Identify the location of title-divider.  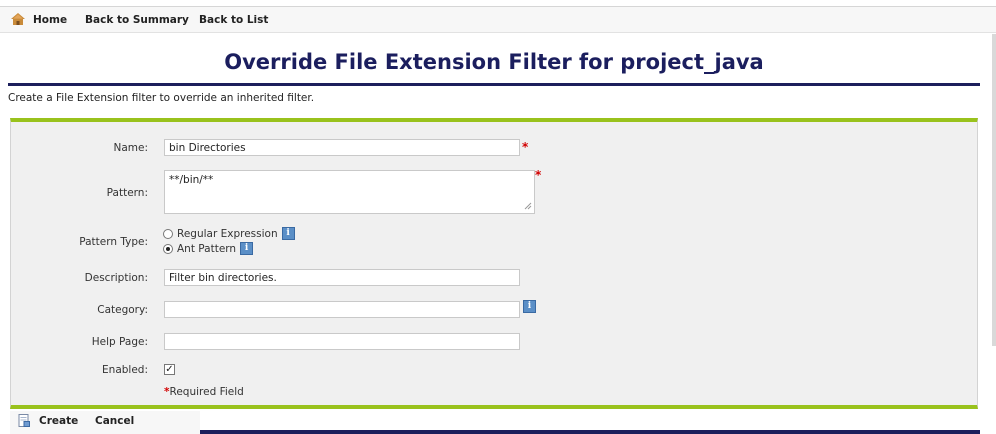
(494, 84).